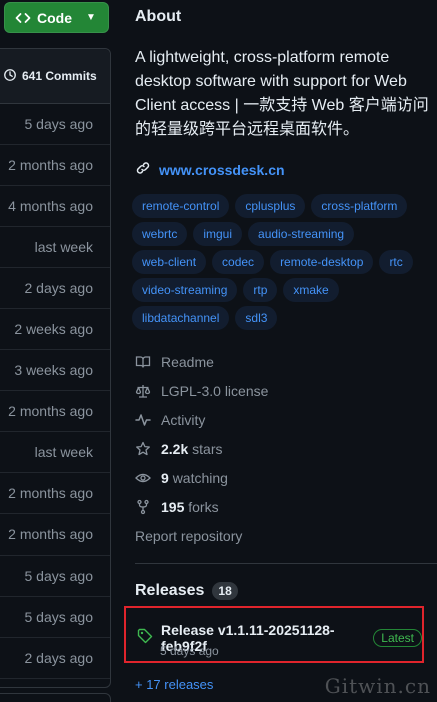  I want to click on stars-label: stars, so click(207, 448).